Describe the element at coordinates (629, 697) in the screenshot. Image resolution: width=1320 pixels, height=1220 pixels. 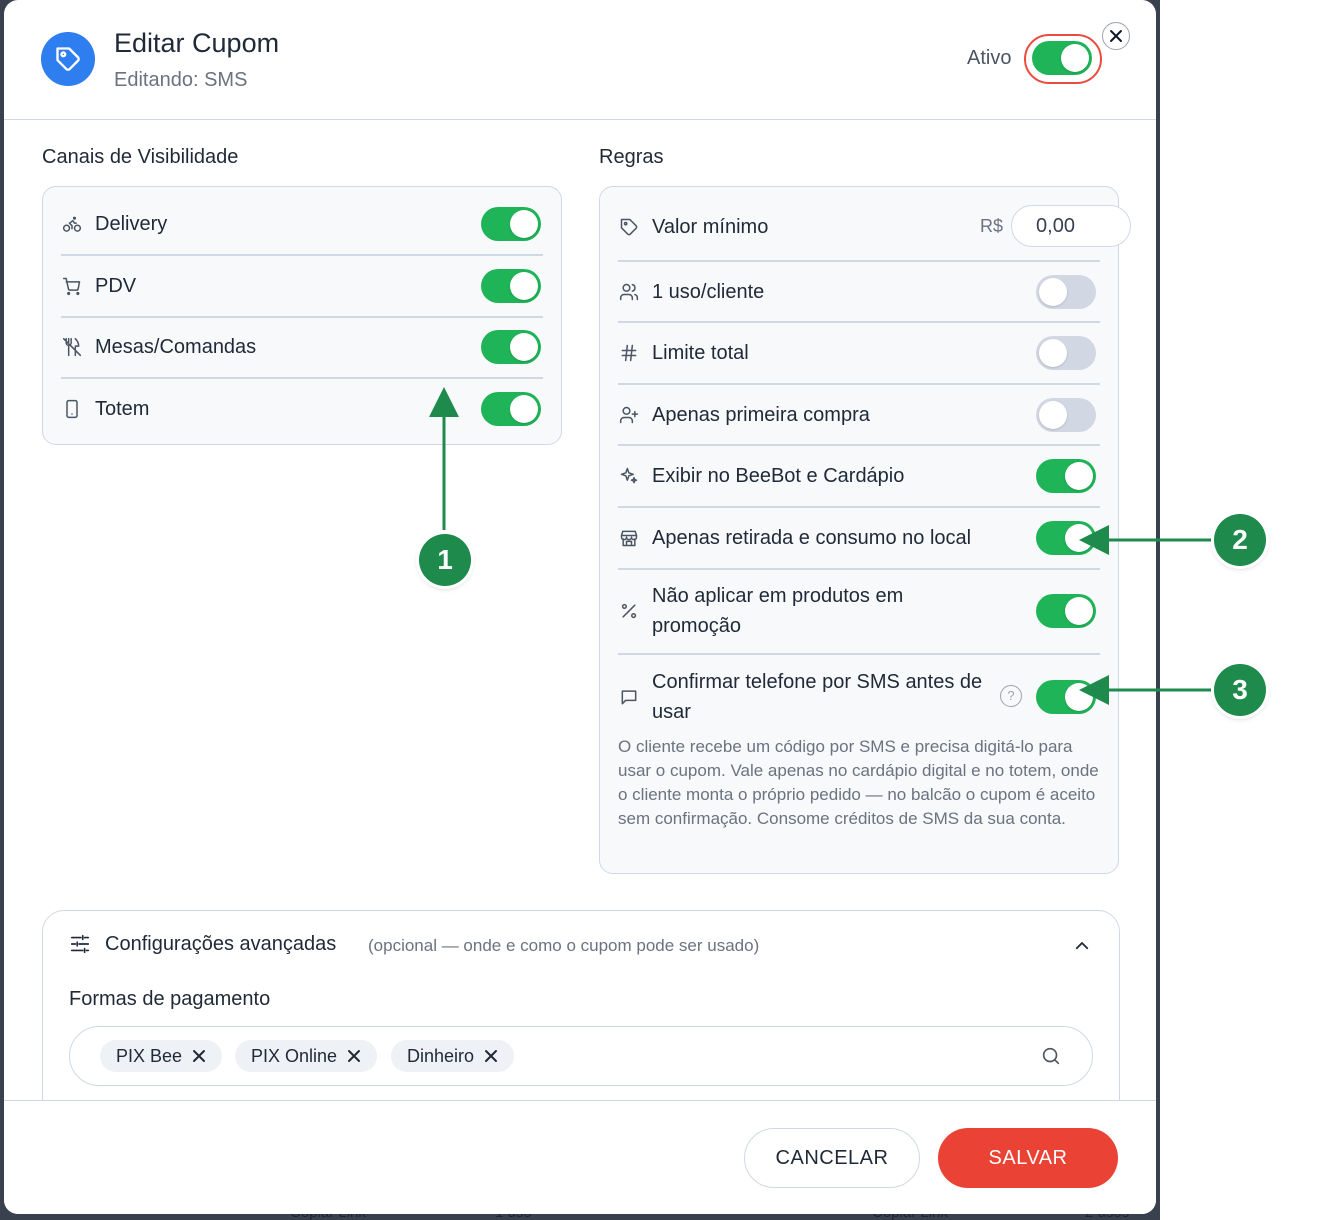
I see `message-icon` at that location.